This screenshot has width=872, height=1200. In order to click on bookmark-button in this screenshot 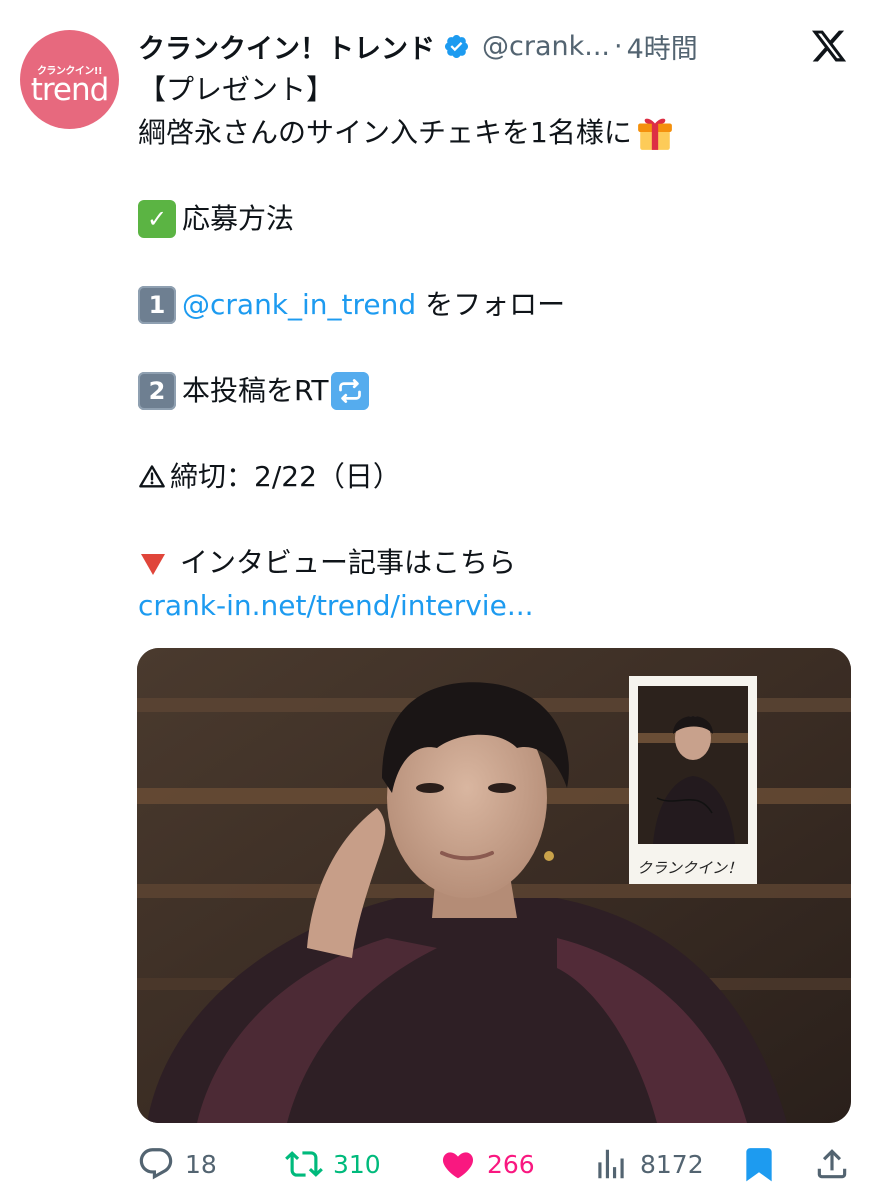, I will do `click(759, 1164)`.